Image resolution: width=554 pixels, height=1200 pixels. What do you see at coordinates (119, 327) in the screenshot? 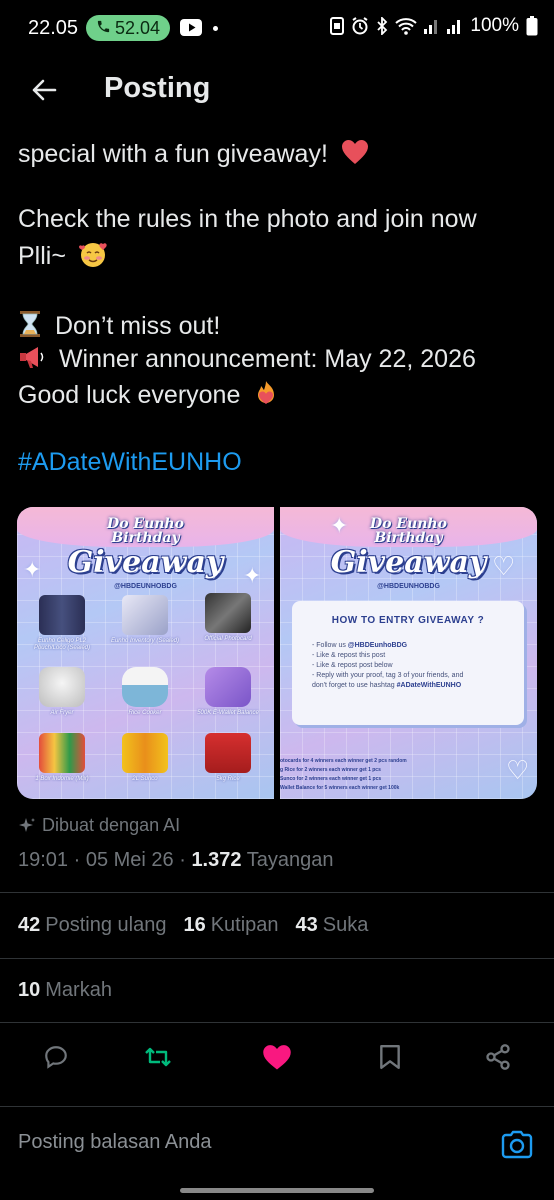
I see `tweet-line-dont-miss: Don’t miss out!` at bounding box center [119, 327].